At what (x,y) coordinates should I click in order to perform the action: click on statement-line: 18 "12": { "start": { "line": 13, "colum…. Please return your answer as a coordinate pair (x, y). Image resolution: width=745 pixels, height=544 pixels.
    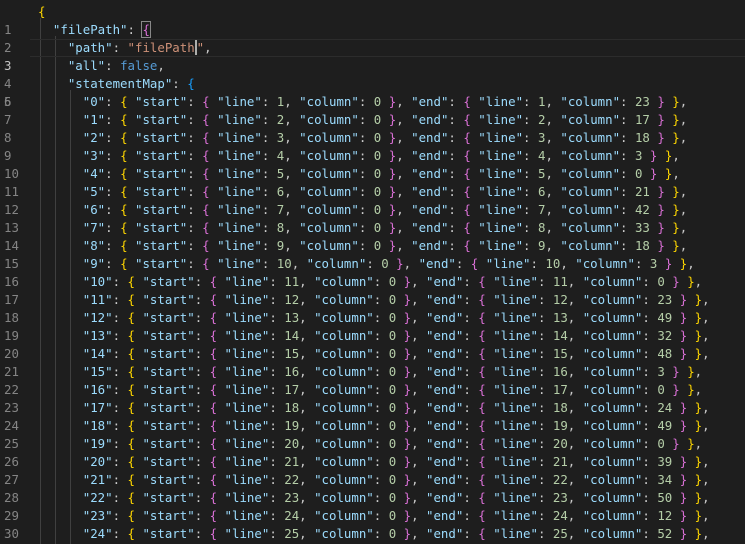
    Looking at the image, I should click on (372, 318).